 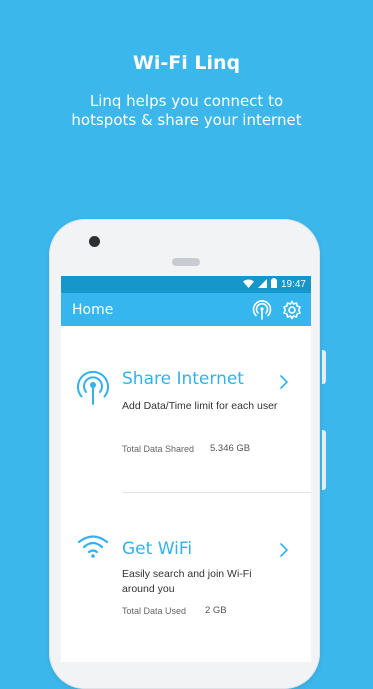 What do you see at coordinates (186, 309) in the screenshot?
I see `app-bar: Home` at bounding box center [186, 309].